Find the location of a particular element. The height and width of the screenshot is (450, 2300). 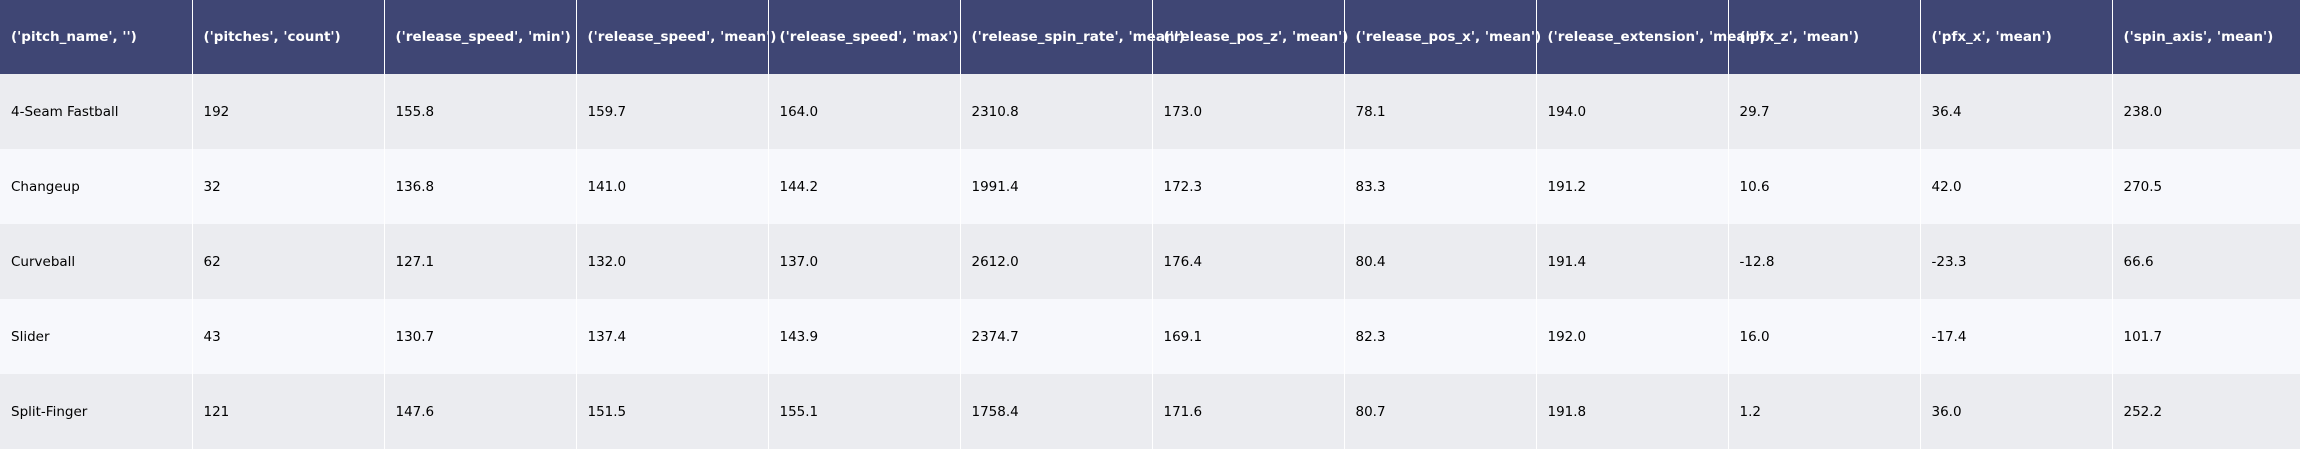

cell-release-speed-mean: 151.5 is located at coordinates (672, 411).